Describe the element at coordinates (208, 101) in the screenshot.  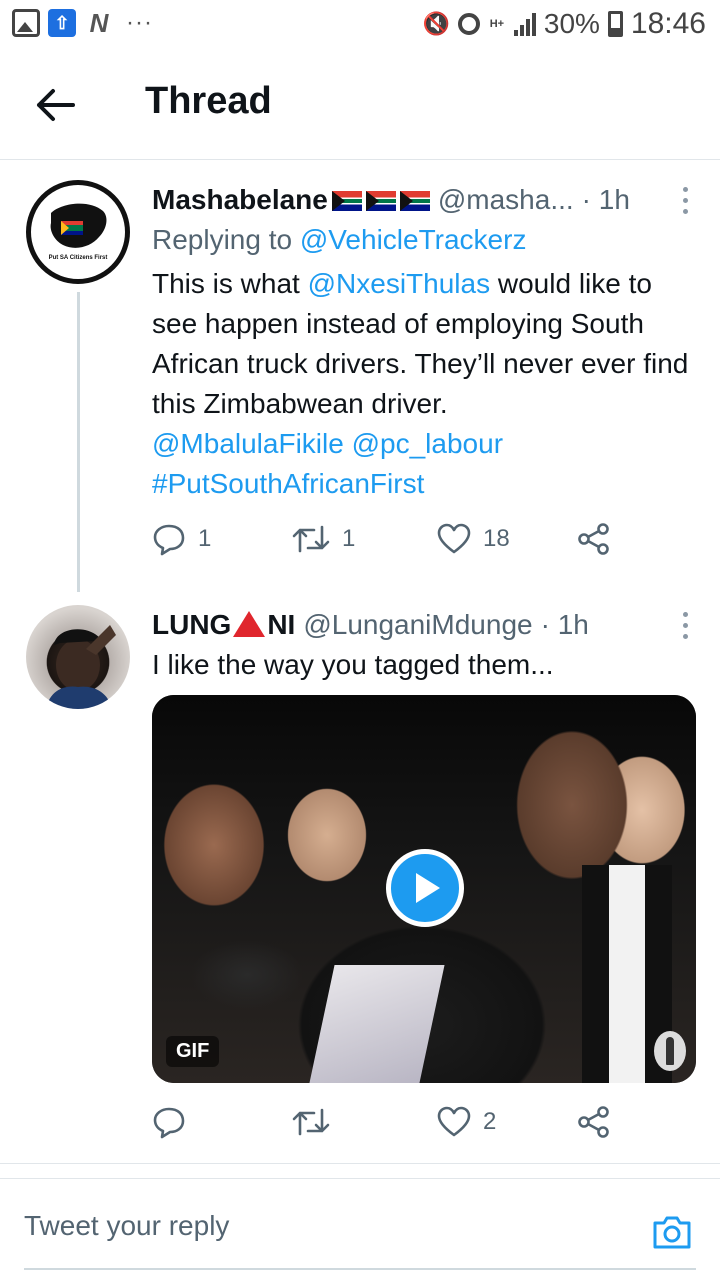
I see `page-title: Thread` at that location.